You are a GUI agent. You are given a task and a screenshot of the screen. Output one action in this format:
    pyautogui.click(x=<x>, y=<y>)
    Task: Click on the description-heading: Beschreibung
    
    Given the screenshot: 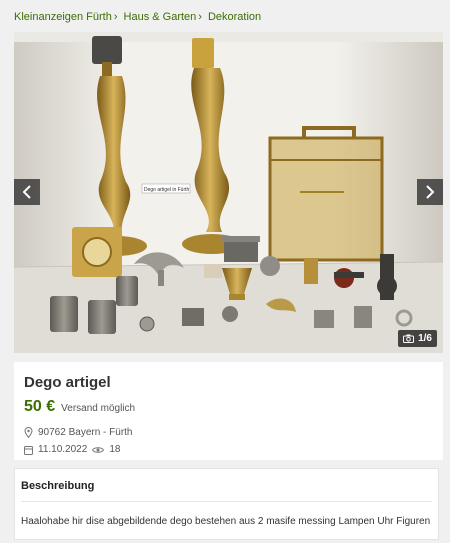 What is the action you would take?
    pyautogui.click(x=58, y=486)
    